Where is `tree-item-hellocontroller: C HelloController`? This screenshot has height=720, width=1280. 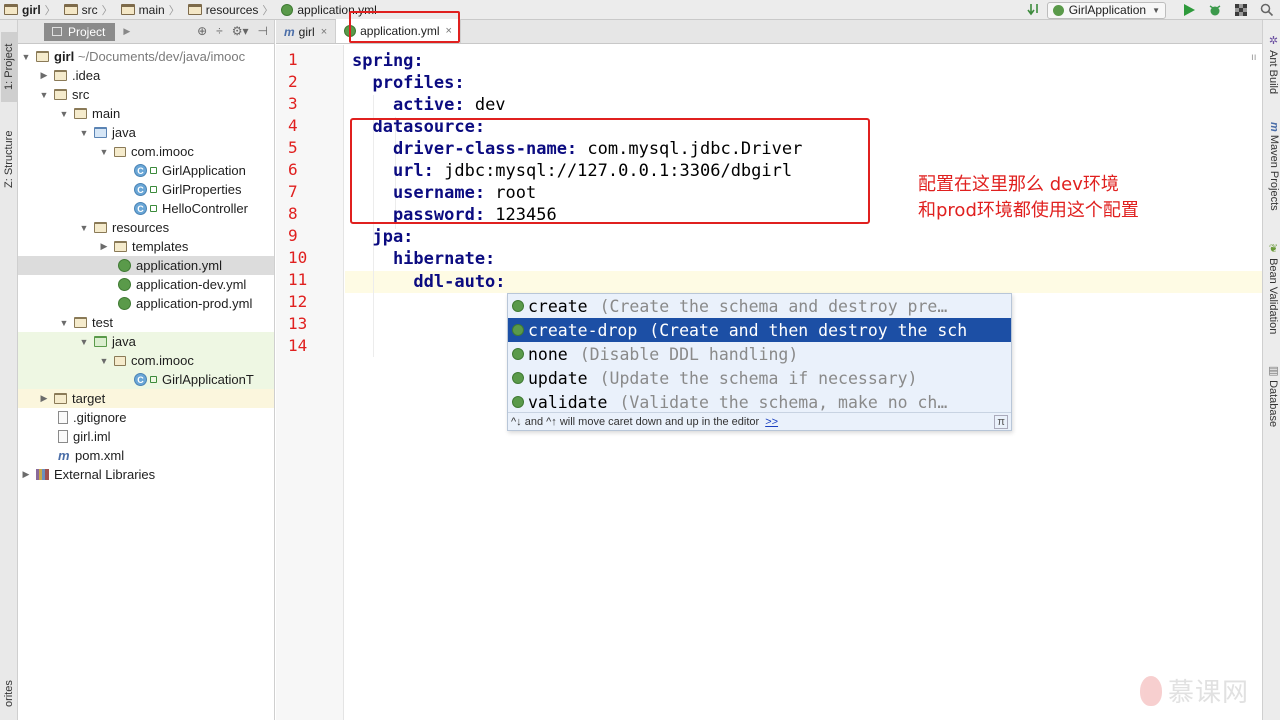 tree-item-hellocontroller: C HelloController is located at coordinates (146, 208).